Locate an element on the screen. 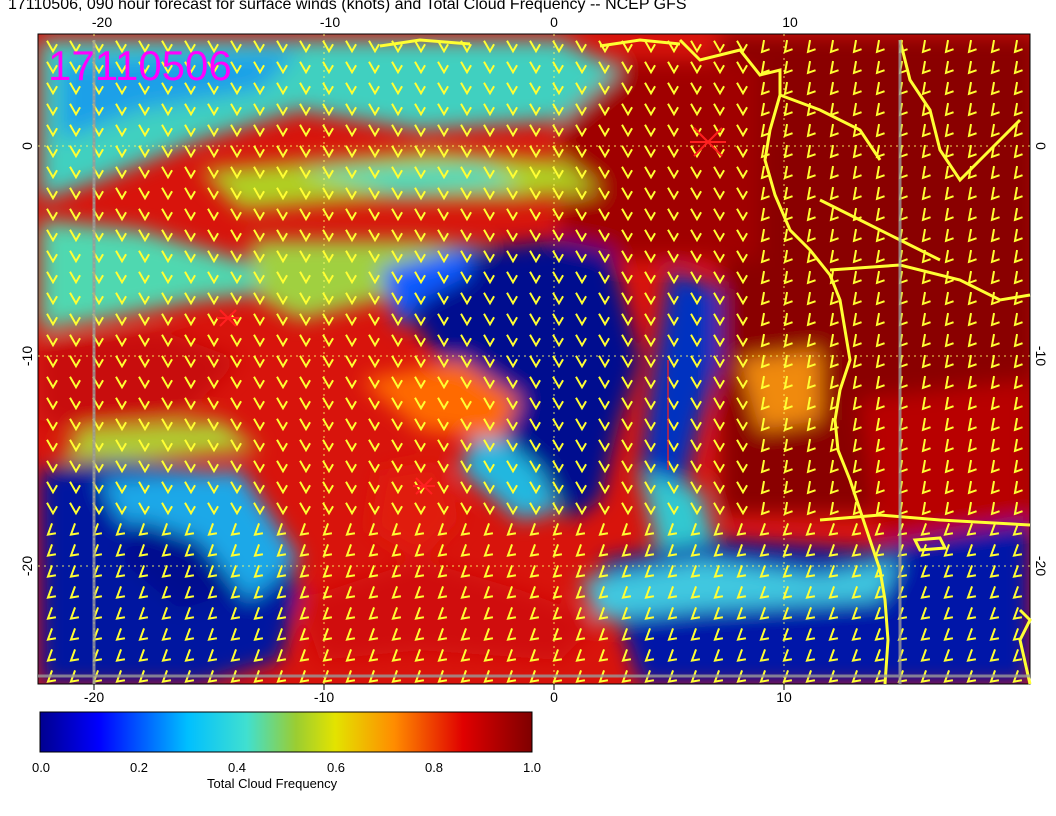 The image size is (1056, 816). bottom-axis: -20 -10 0 10 is located at coordinates (438, 694).